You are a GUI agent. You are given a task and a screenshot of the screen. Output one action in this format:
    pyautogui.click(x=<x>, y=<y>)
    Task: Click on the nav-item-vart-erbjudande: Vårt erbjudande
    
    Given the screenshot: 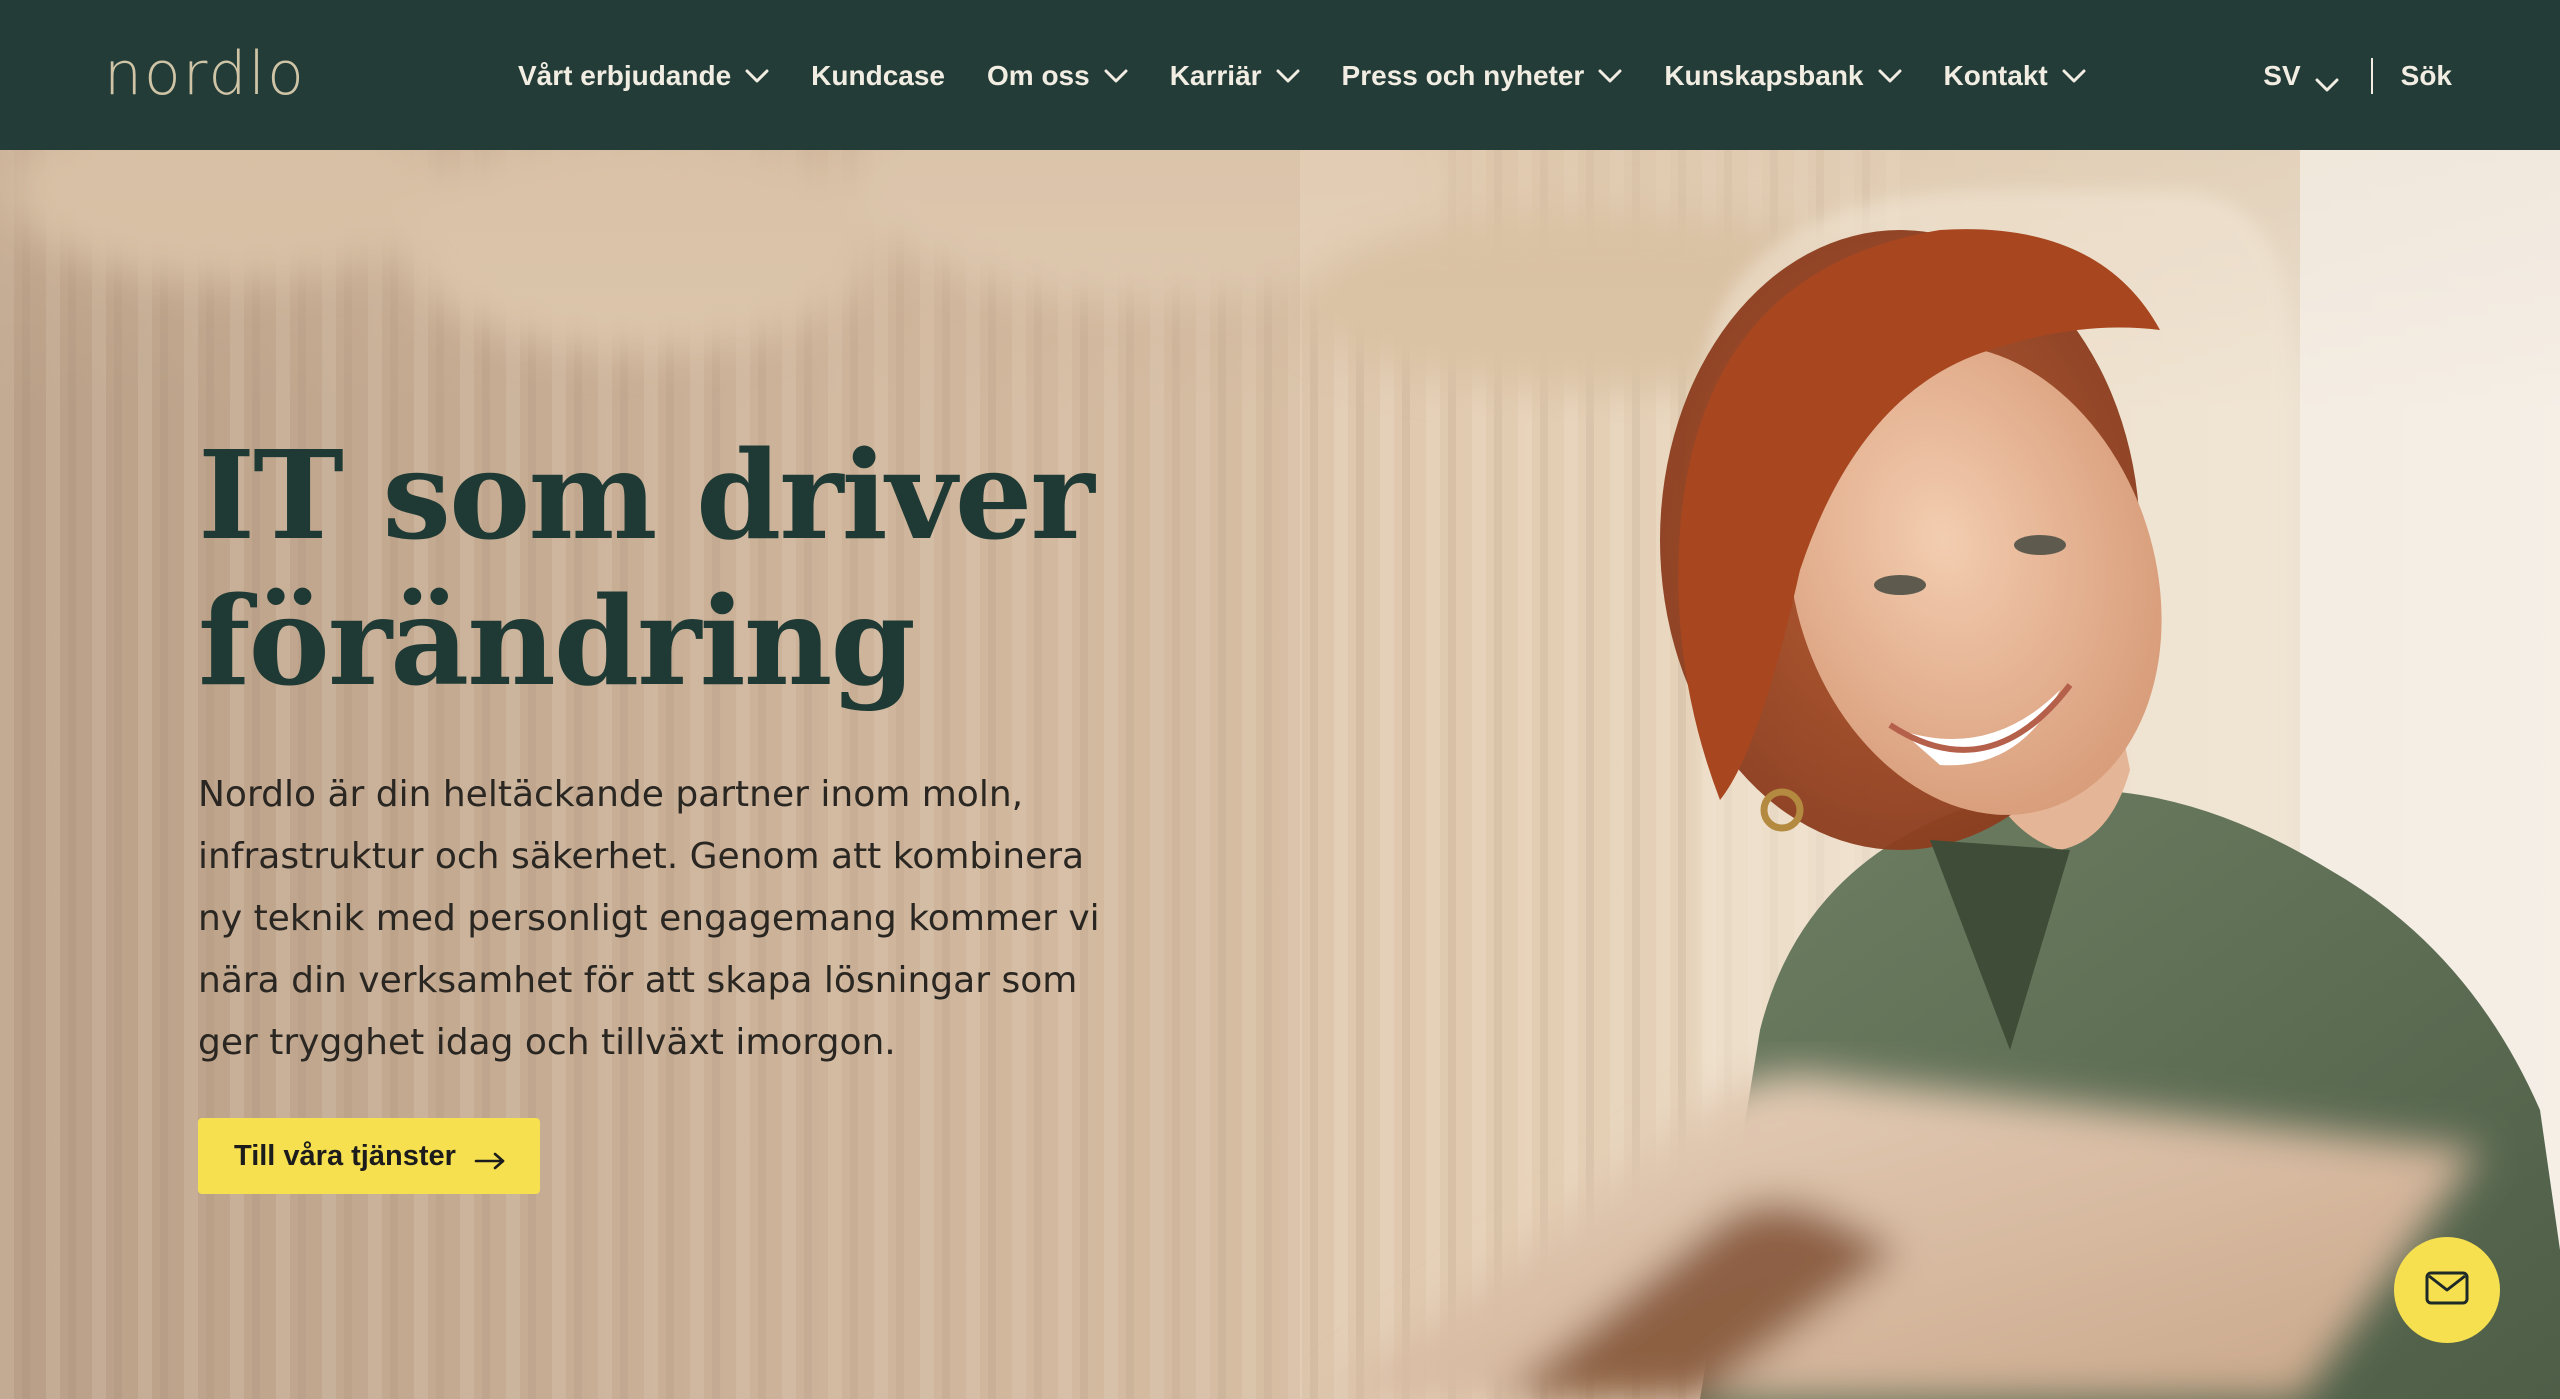 What is the action you would take?
    pyautogui.click(x=643, y=76)
    